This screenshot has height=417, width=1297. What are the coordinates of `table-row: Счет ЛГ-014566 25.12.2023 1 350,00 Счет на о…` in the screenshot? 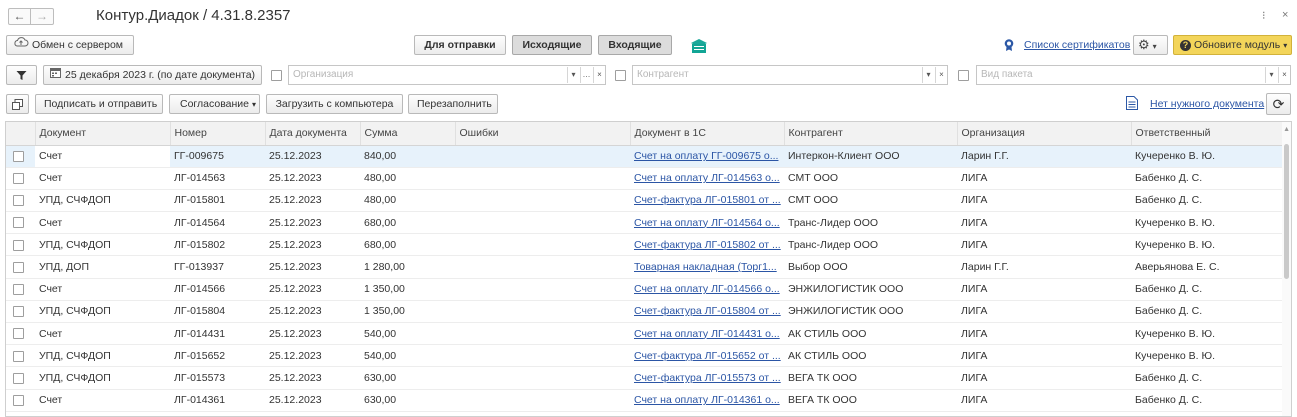 It's located at (645, 289).